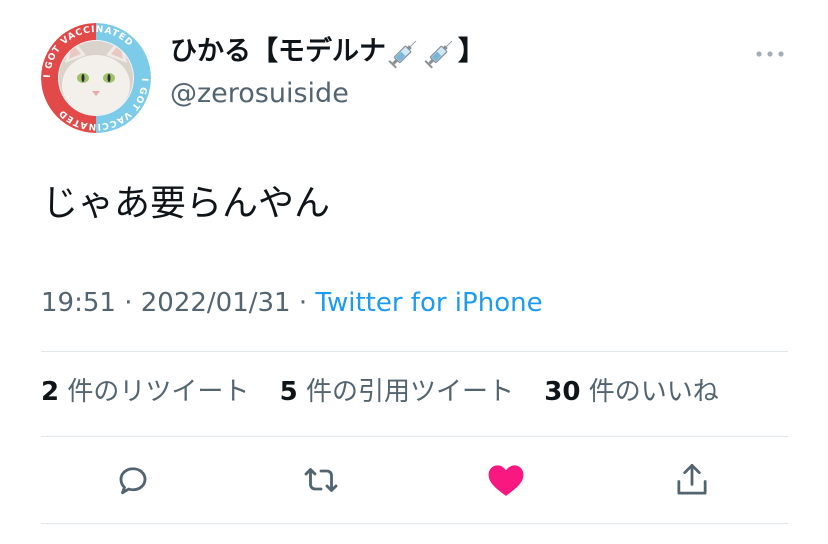 This screenshot has width=828, height=544. I want to click on reply-button, so click(133, 482).